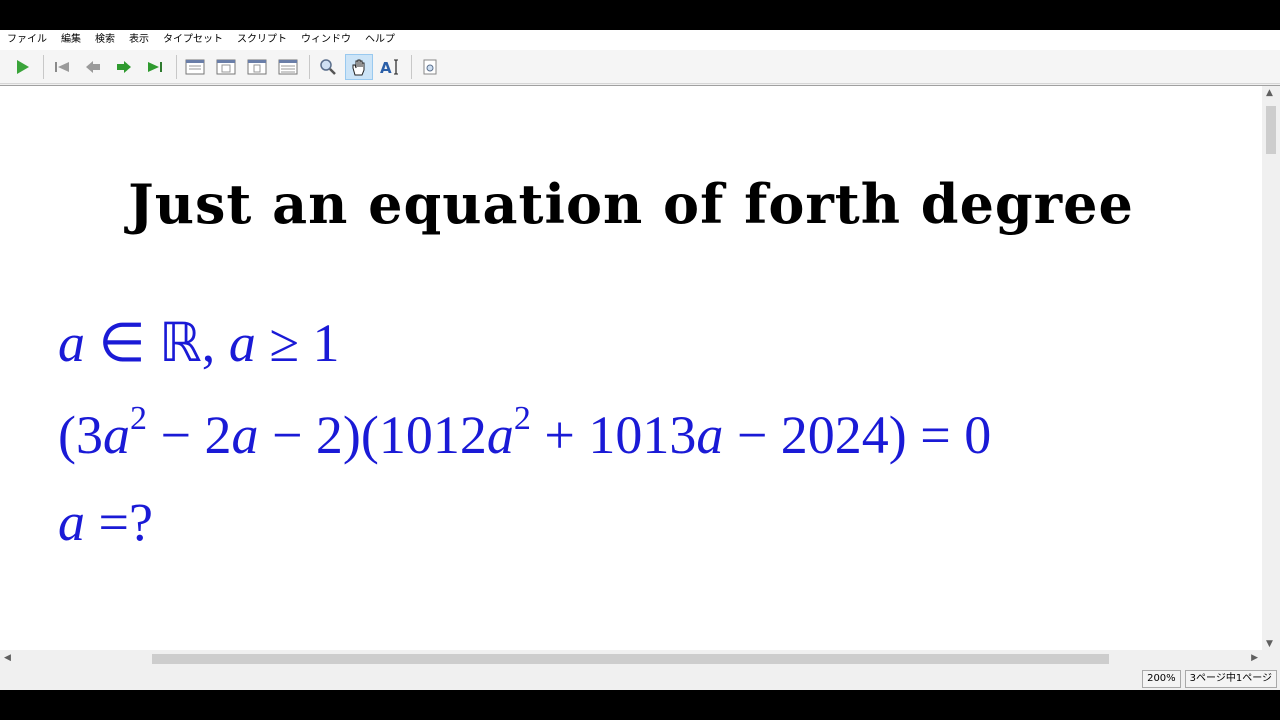 This screenshot has width=1280, height=720. I want to click on page-indicator: 3ページ中1ページ, so click(1230, 679).